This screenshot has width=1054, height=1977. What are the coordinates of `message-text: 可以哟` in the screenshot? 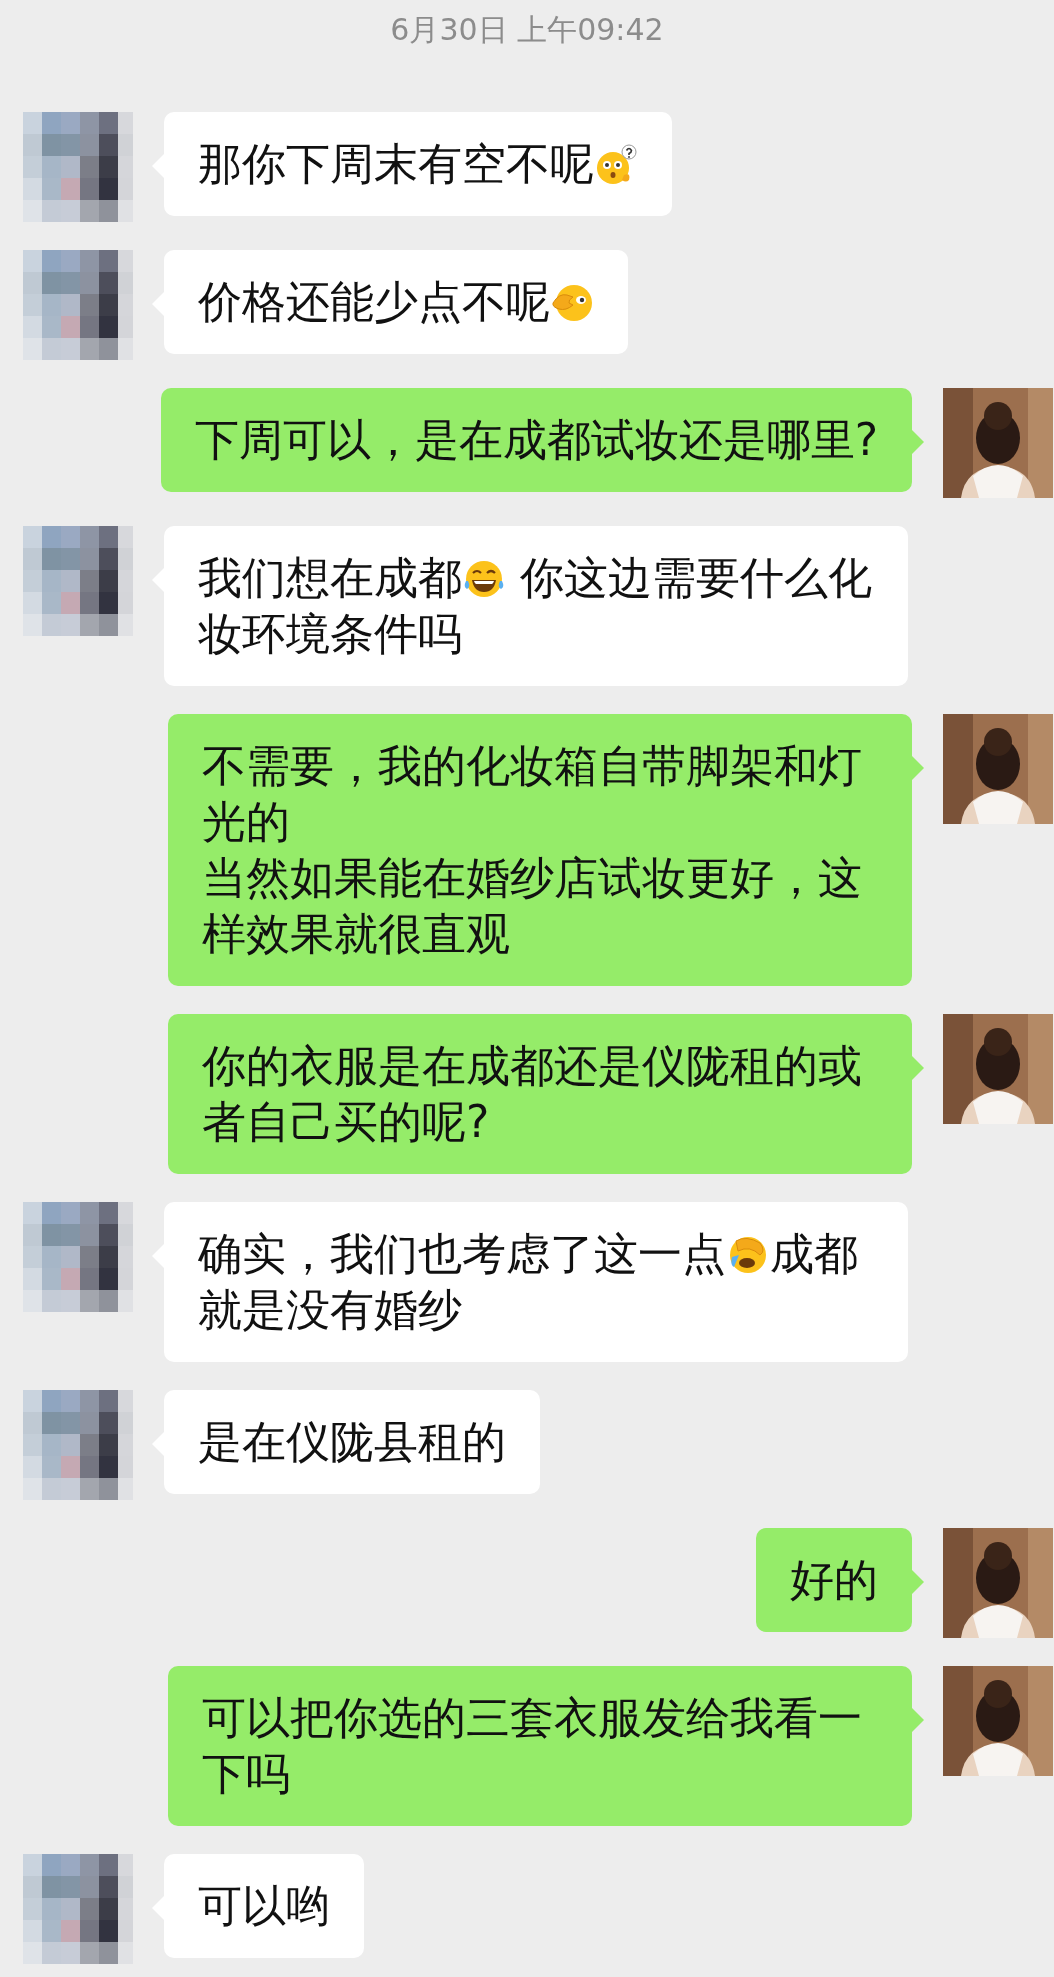 It's located at (264, 1905).